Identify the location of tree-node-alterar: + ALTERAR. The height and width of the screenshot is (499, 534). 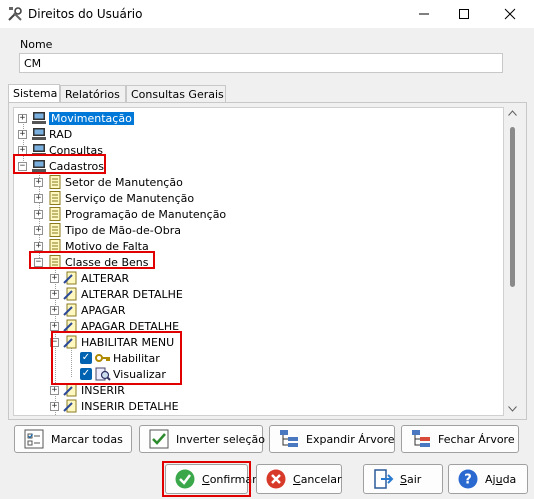
(89, 278).